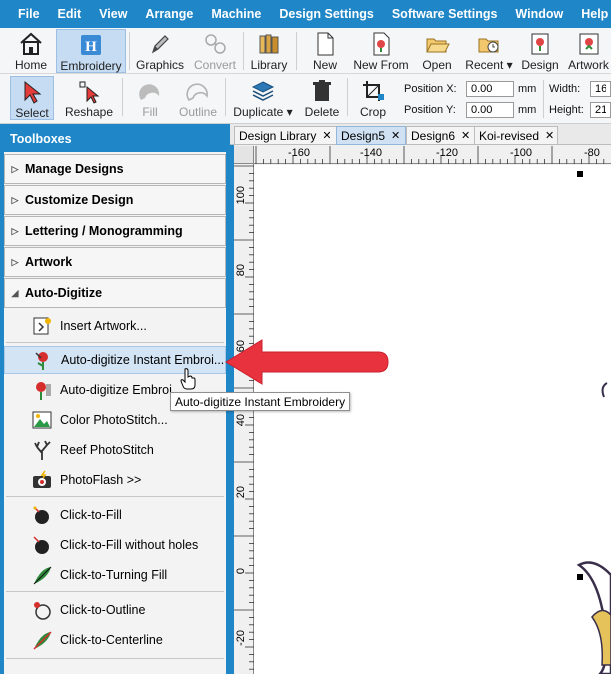  Describe the element at coordinates (490, 89) in the screenshot. I see `position-x-input` at that location.